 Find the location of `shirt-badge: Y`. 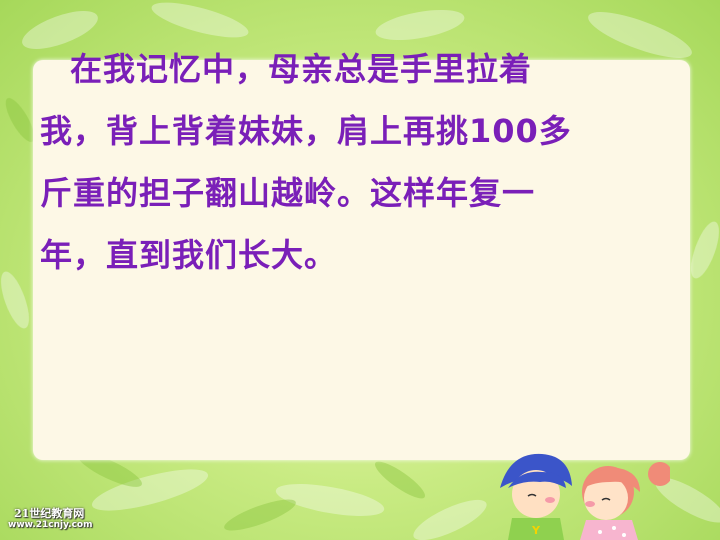

shirt-badge: Y is located at coordinates (536, 530).